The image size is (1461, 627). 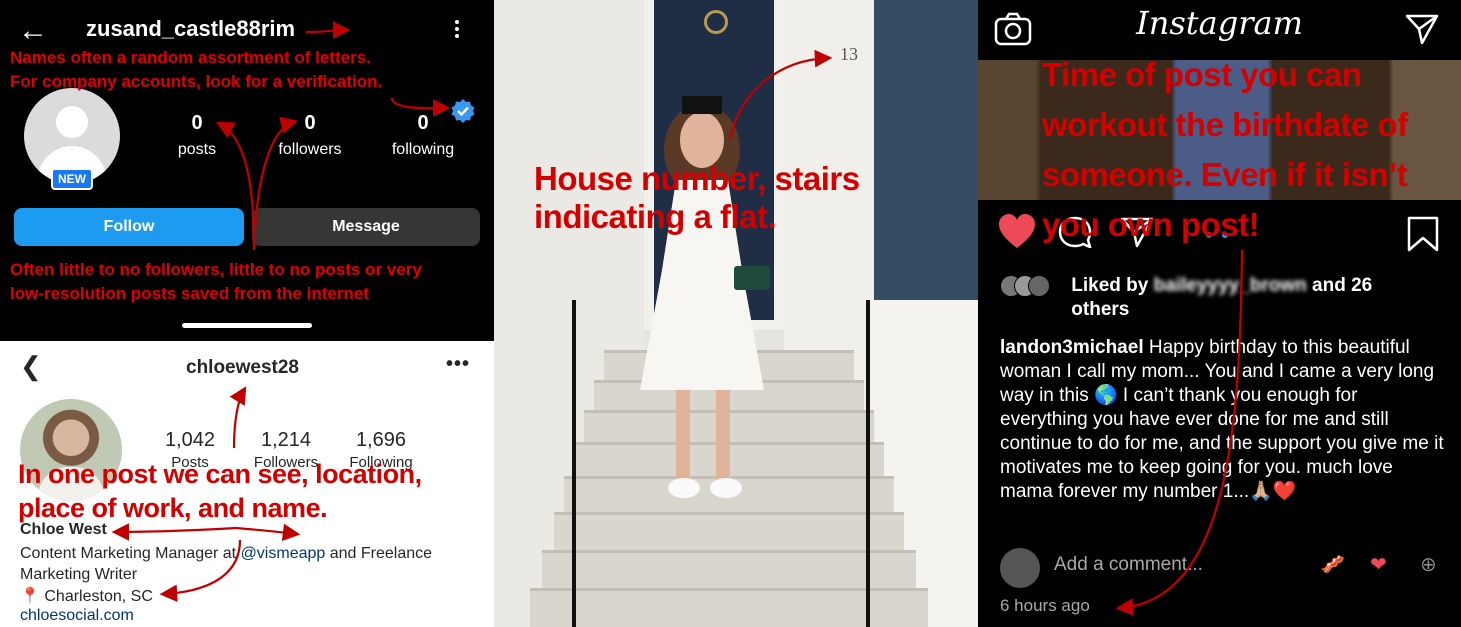 What do you see at coordinates (1332, 564) in the screenshot?
I see `emoji-bacon-icon: 🥓` at bounding box center [1332, 564].